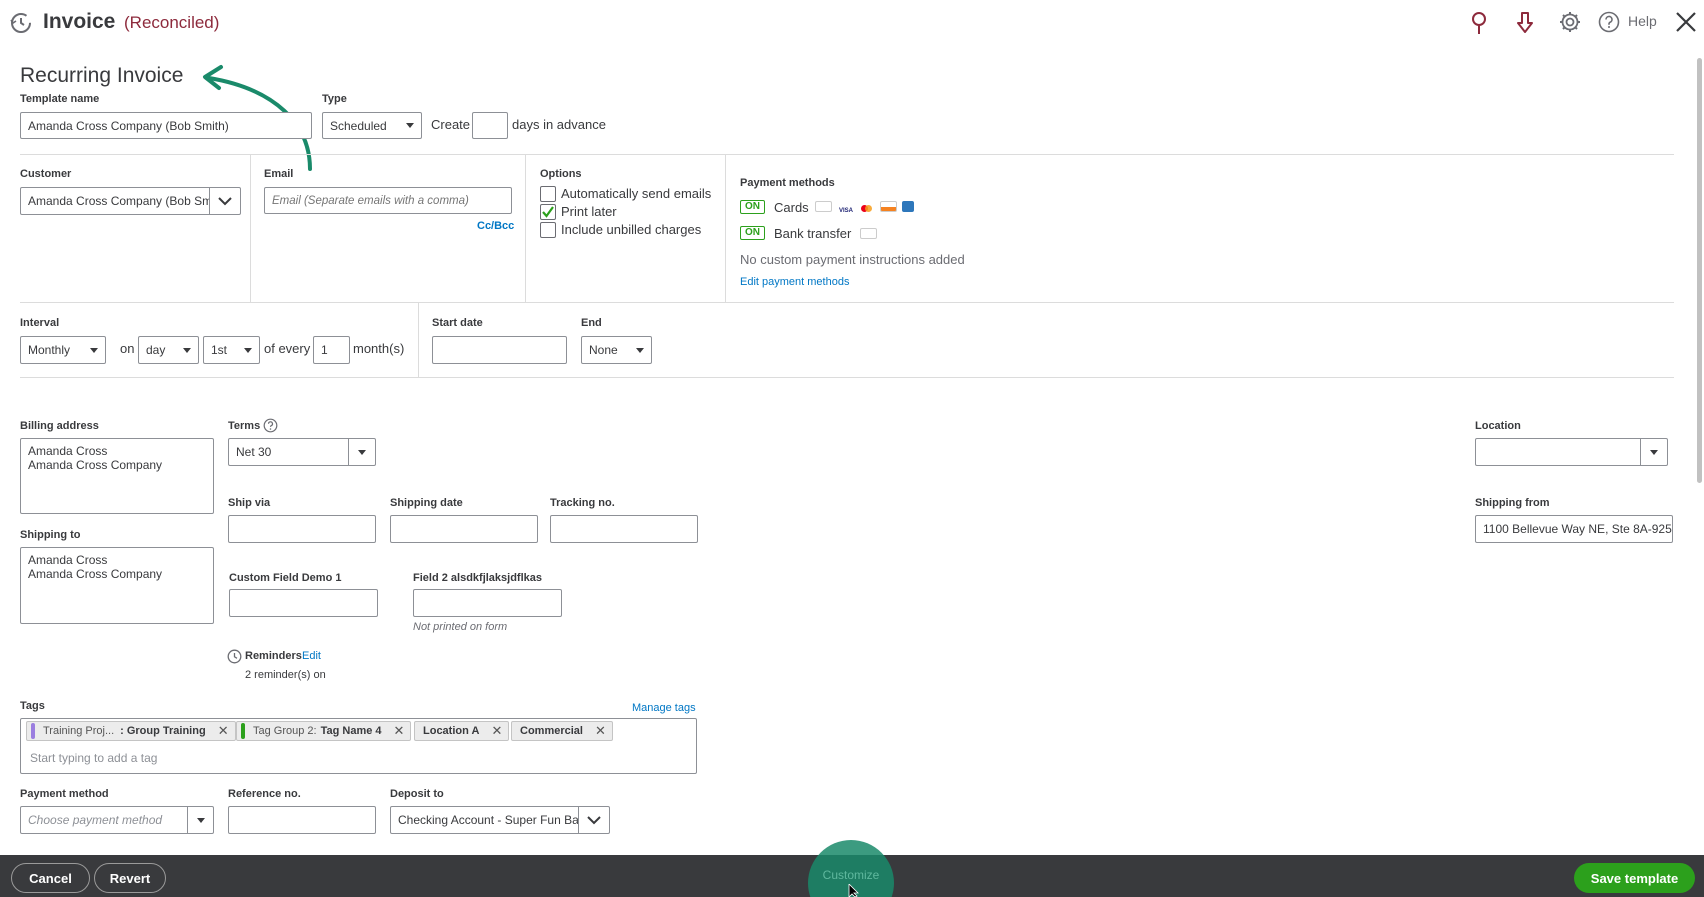  I want to click on billing-address-label: Billing address, so click(59, 426).